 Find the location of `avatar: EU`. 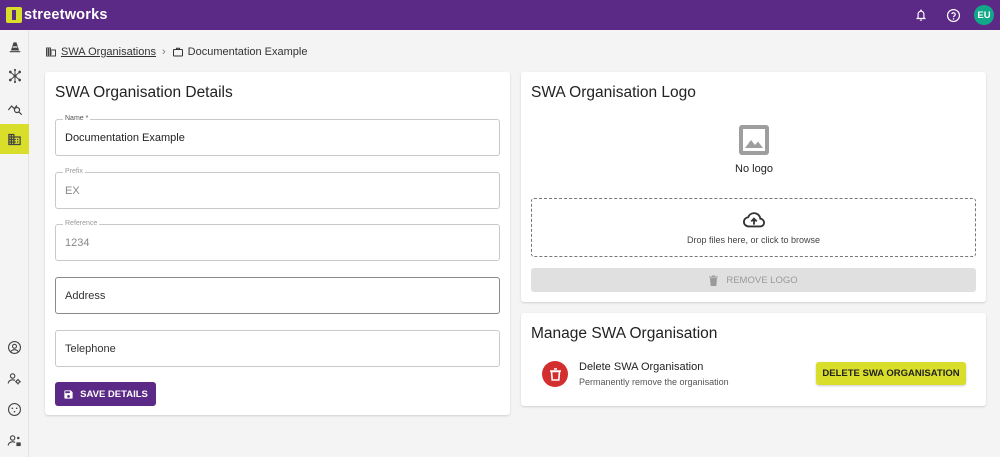

avatar: EU is located at coordinates (984, 15).